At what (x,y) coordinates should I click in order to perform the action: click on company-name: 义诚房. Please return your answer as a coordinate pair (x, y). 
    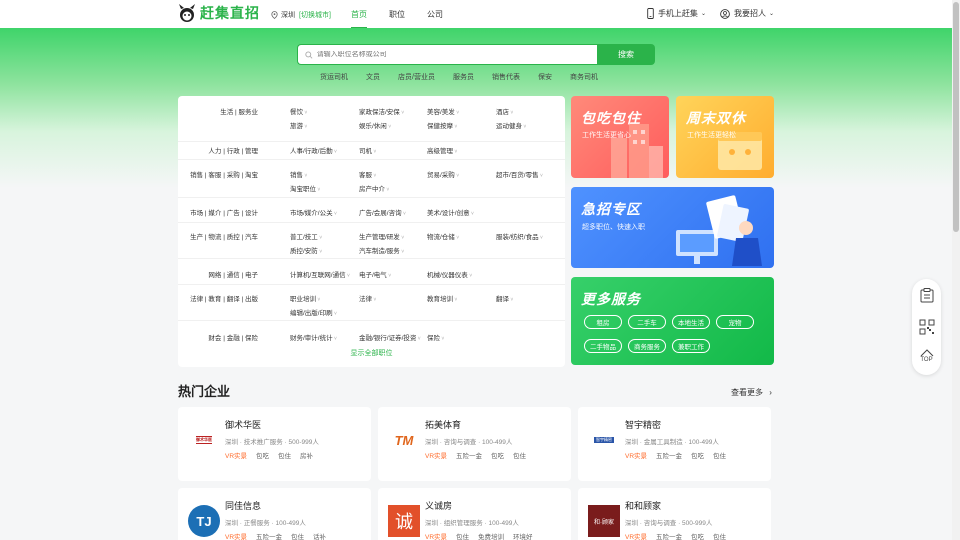
    Looking at the image, I should click on (439, 506).